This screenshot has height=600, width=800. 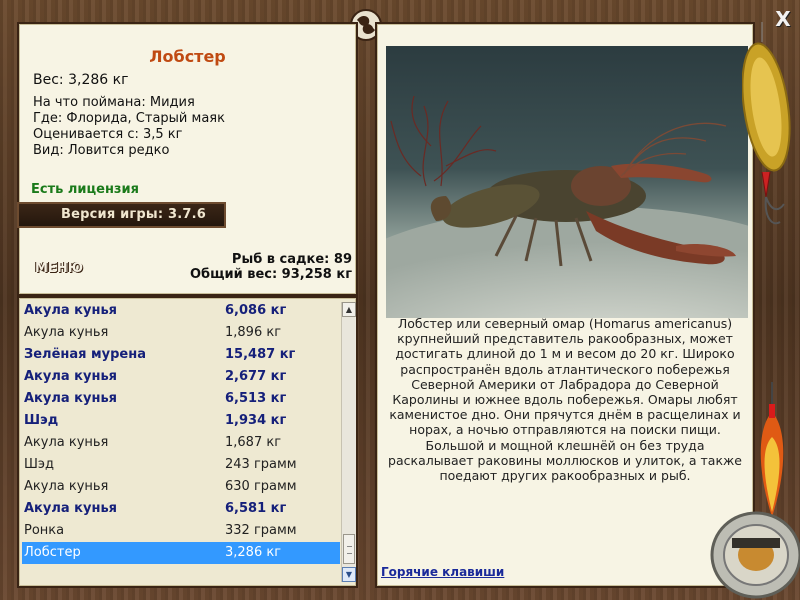 I want to click on spoon-lure-icon, so click(x=766, y=123).